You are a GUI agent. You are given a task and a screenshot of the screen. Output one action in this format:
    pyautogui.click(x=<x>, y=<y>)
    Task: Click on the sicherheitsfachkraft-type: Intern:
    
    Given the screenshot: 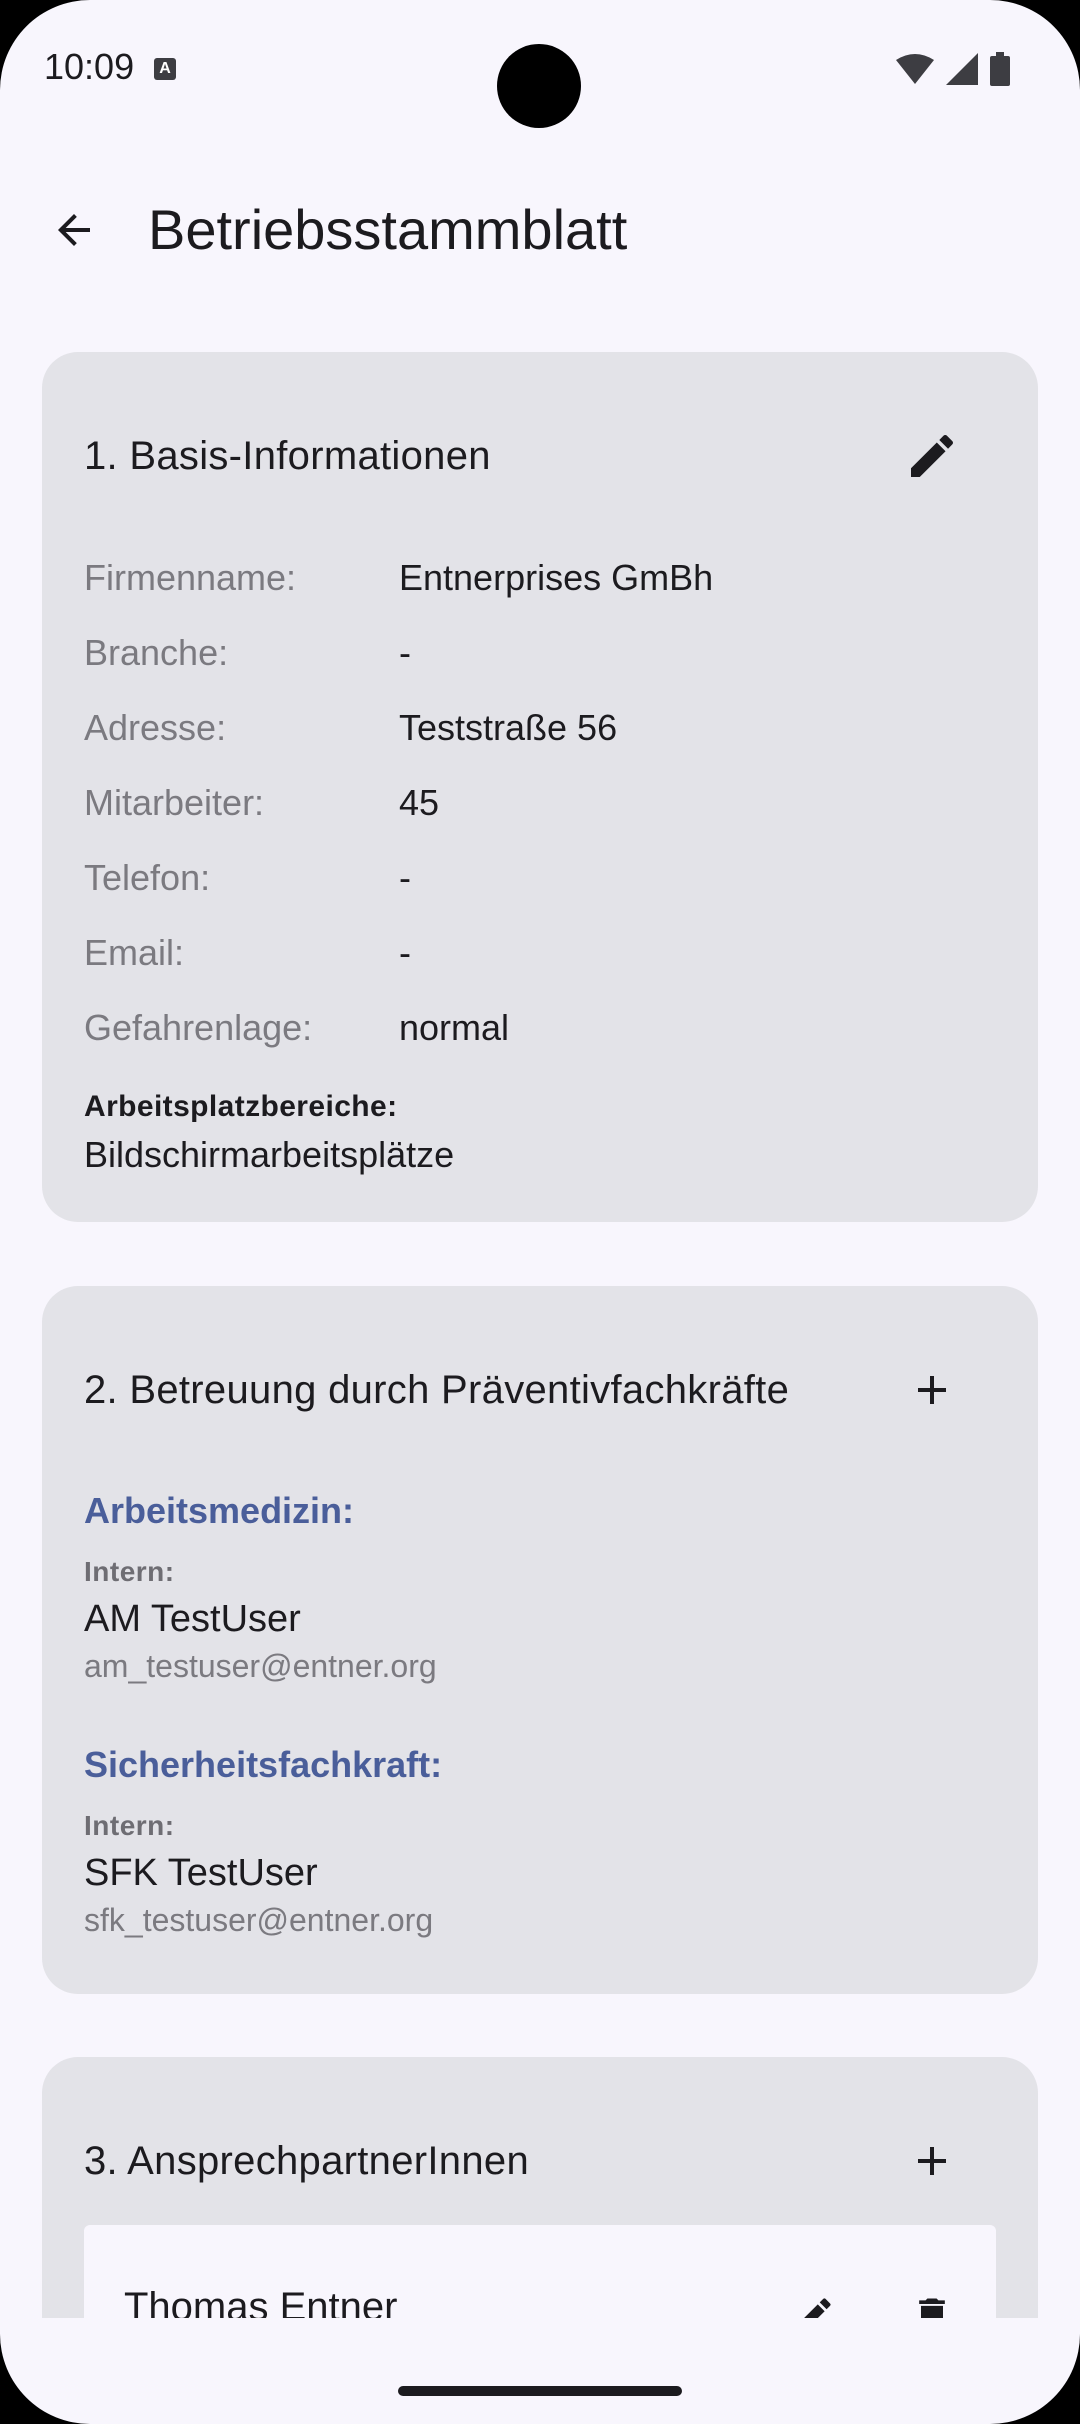 What is the action you would take?
    pyautogui.click(x=129, y=1825)
    